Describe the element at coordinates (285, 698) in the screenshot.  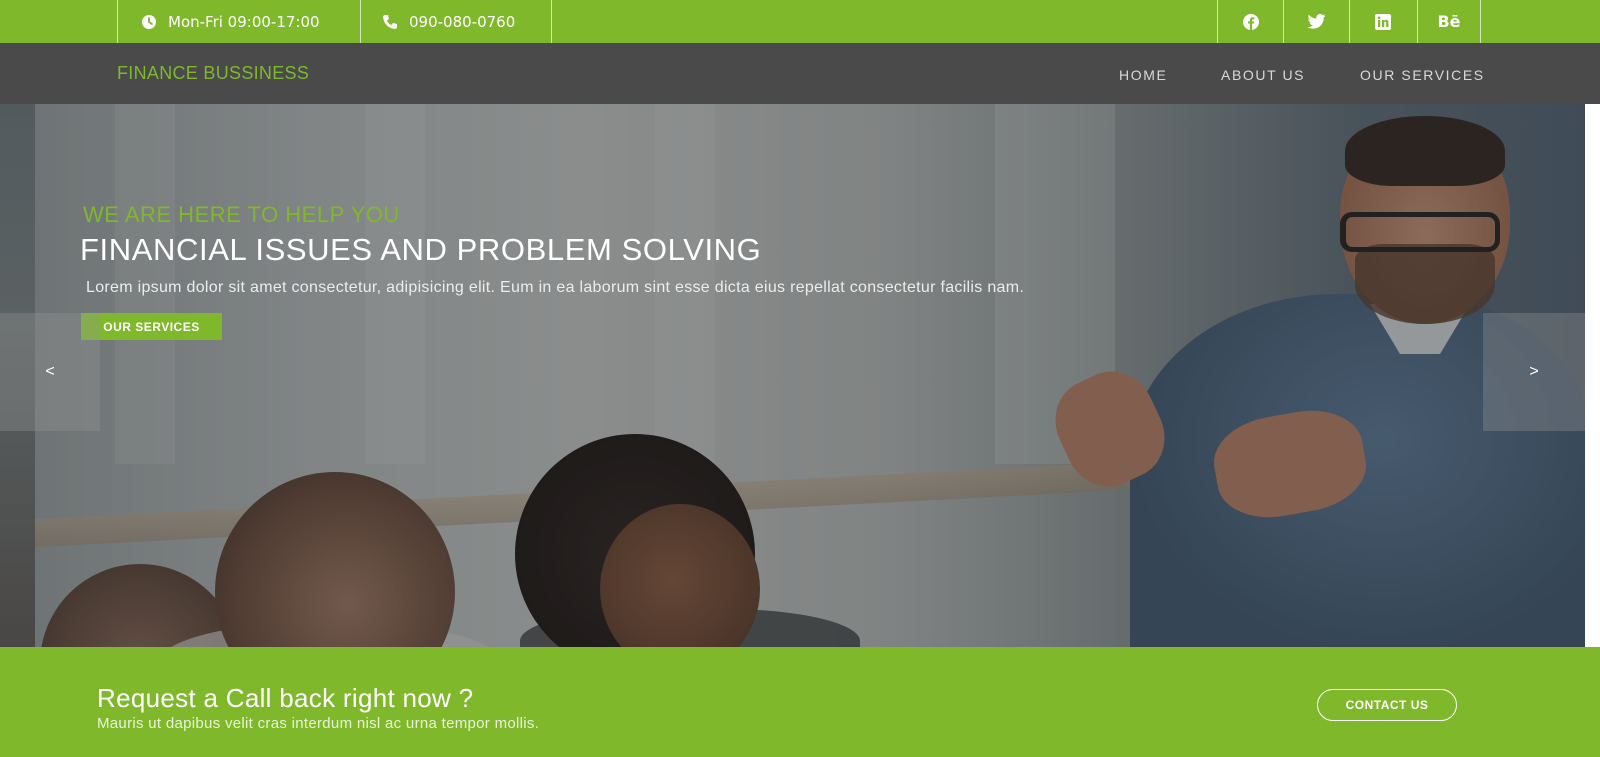
I see `callback-title: Request a Call back right now ?` at that location.